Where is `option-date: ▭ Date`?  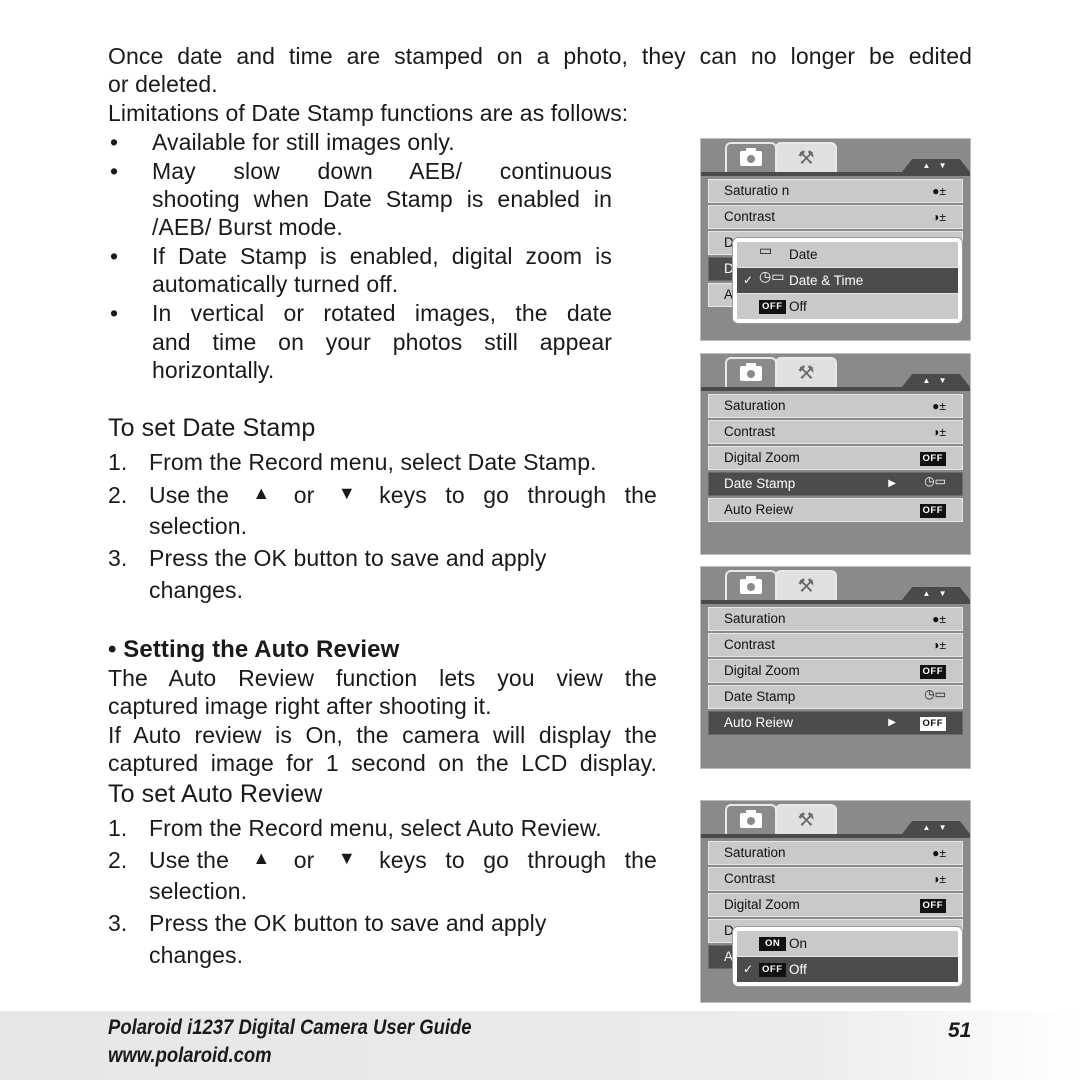 option-date: ▭ Date is located at coordinates (847, 255).